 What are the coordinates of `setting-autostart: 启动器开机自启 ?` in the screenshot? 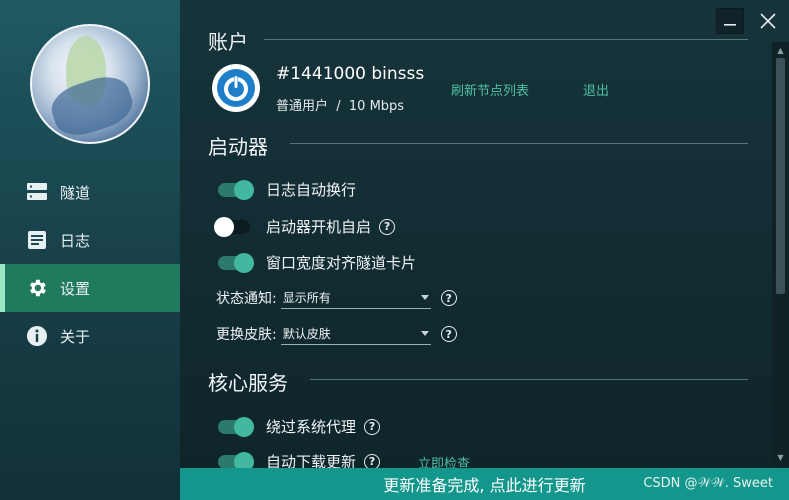 It's located at (305, 226).